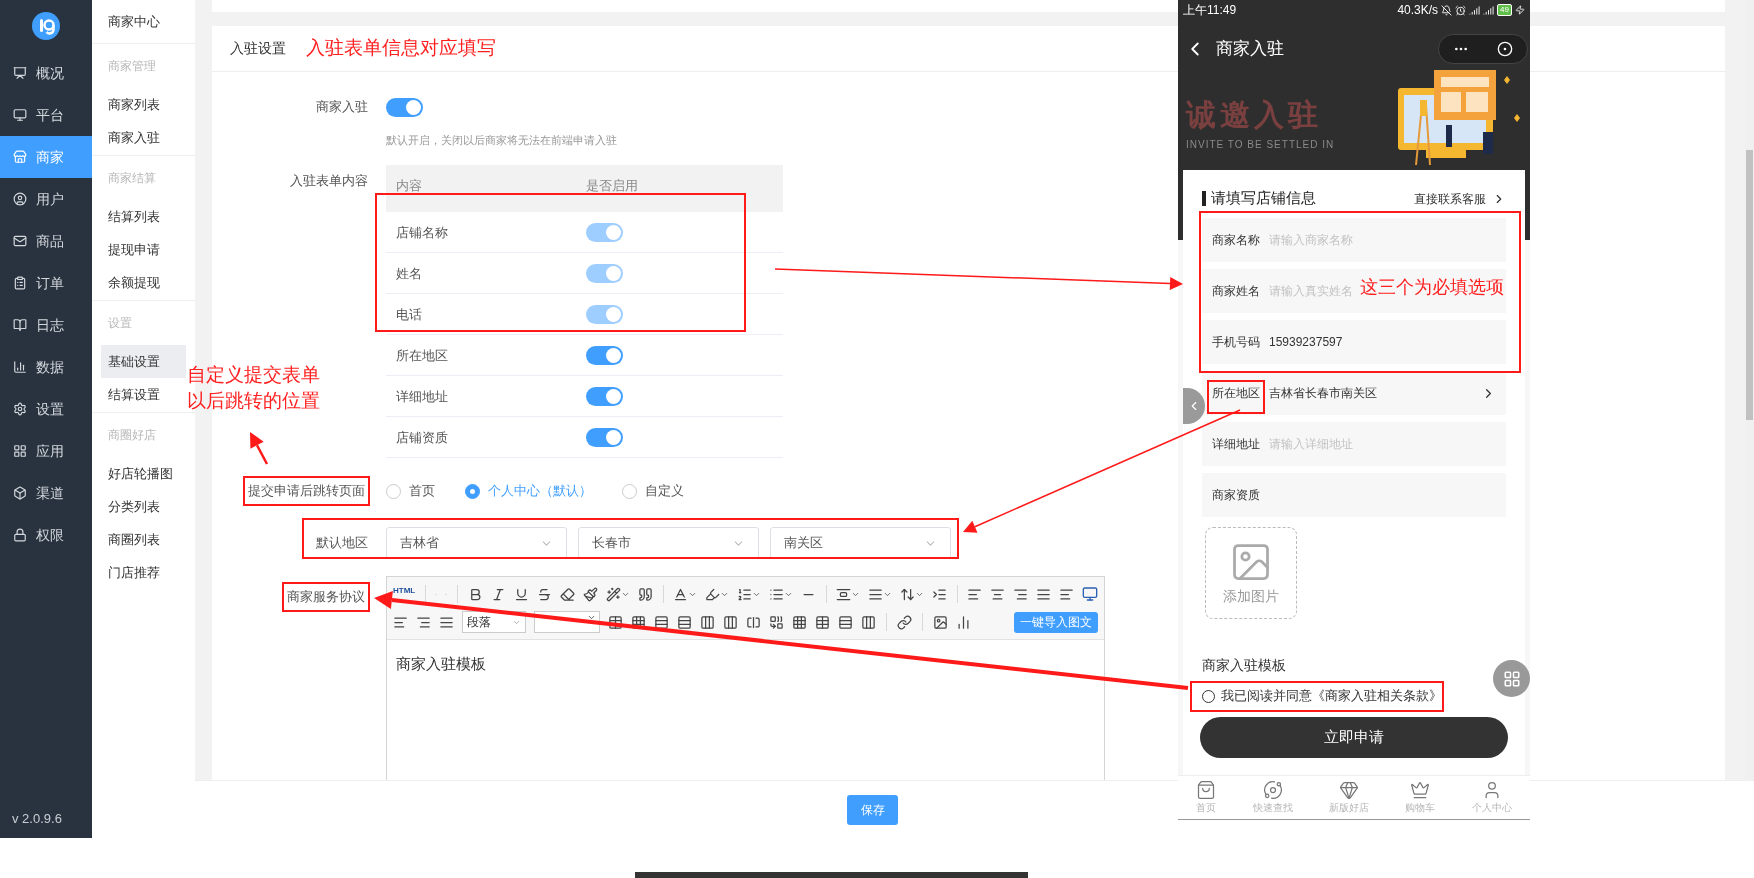 This screenshot has height=878, width=1754. What do you see at coordinates (1354, 342) in the screenshot?
I see `input-field: 手机号码 15939237597` at bounding box center [1354, 342].